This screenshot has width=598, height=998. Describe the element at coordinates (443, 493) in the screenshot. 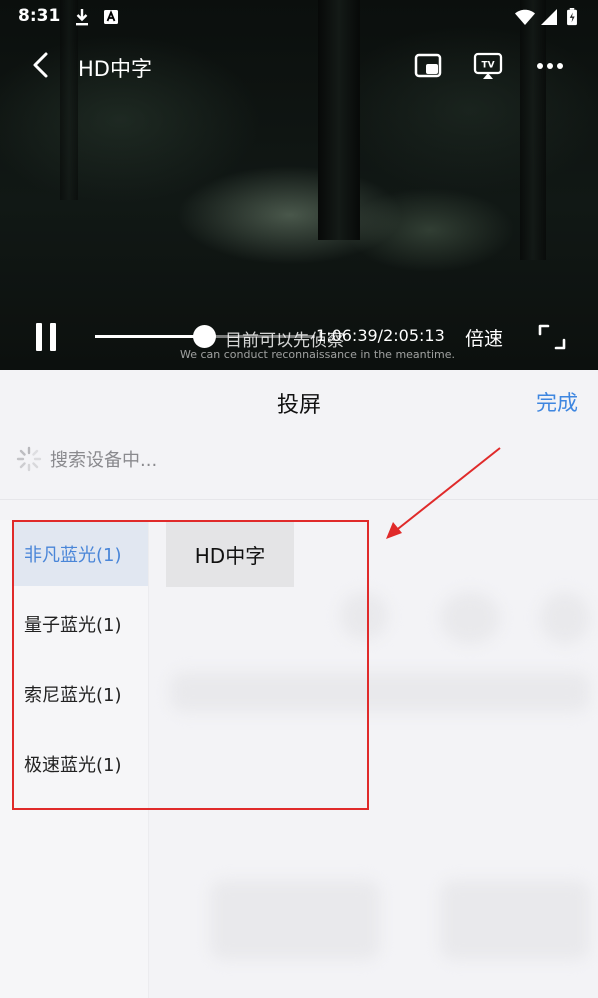

I see `annotation-arrow-icon` at that location.